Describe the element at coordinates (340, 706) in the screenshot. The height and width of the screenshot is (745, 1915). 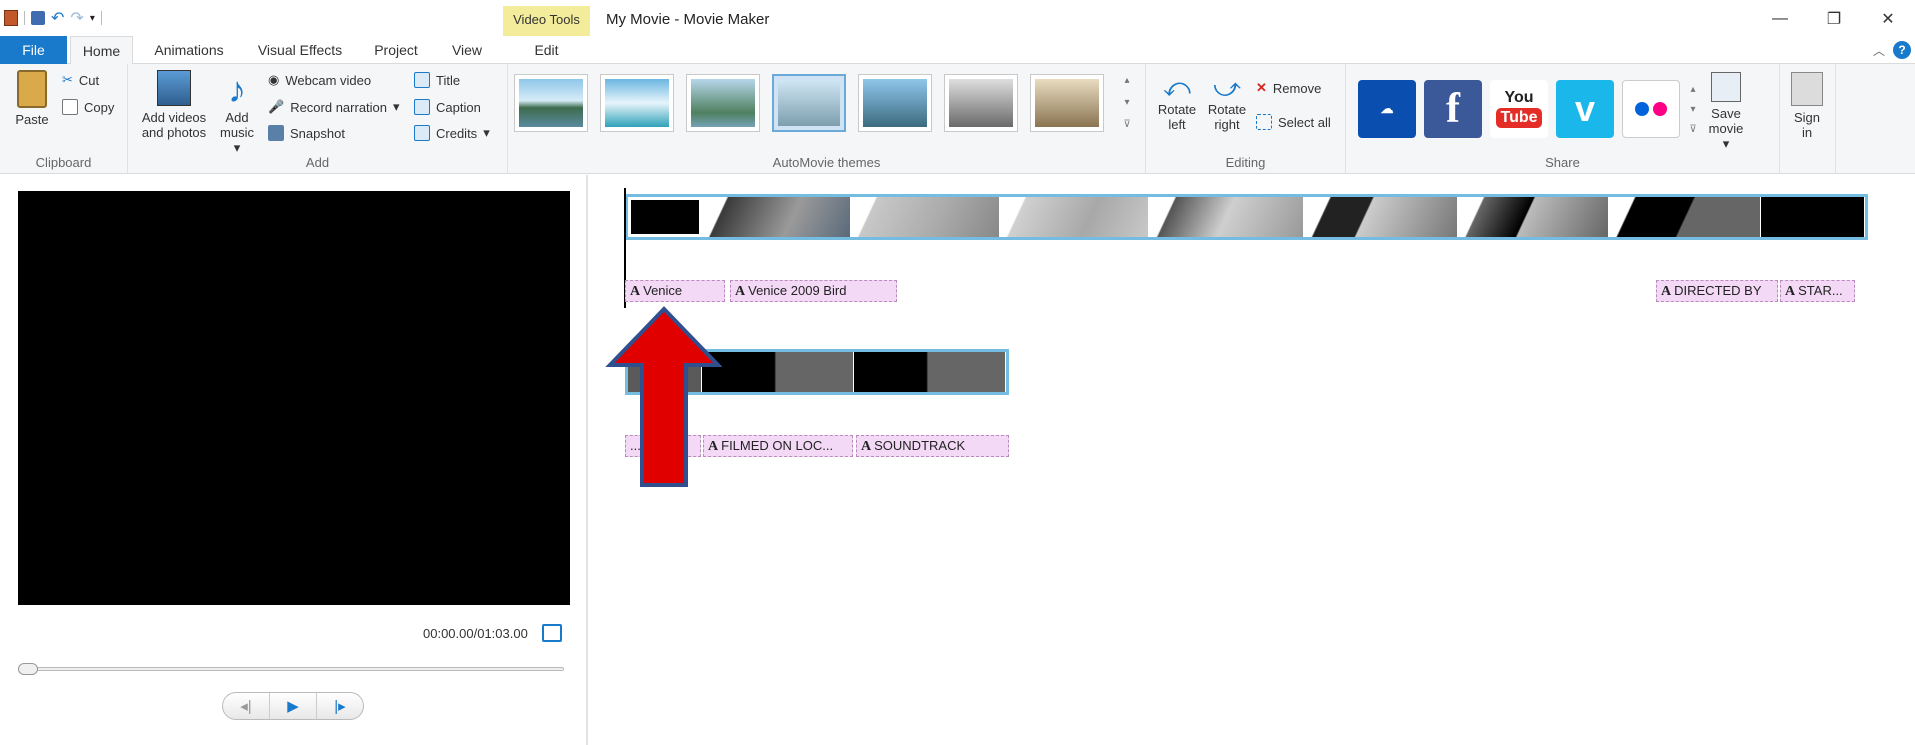
I see `next-frame-icon: |▸` at that location.